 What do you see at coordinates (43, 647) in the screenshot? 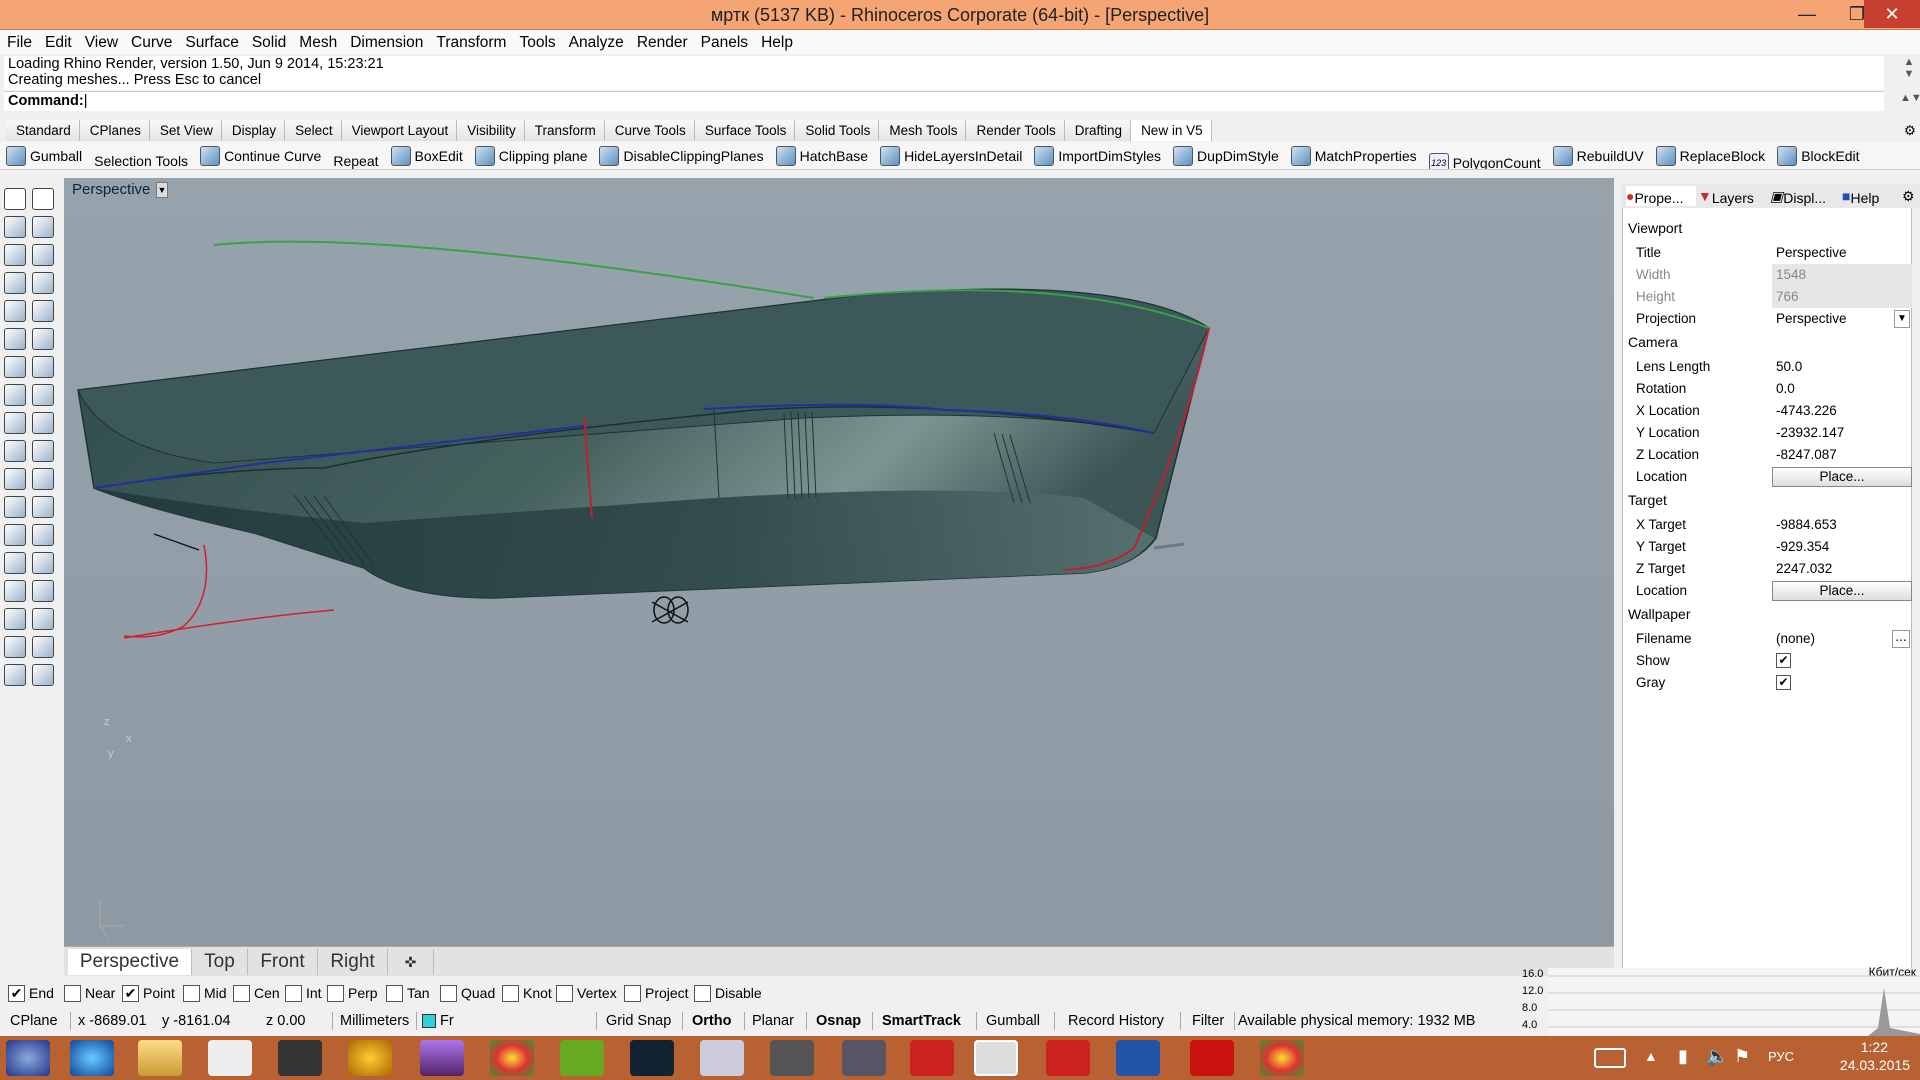
I see `check-icon` at bounding box center [43, 647].